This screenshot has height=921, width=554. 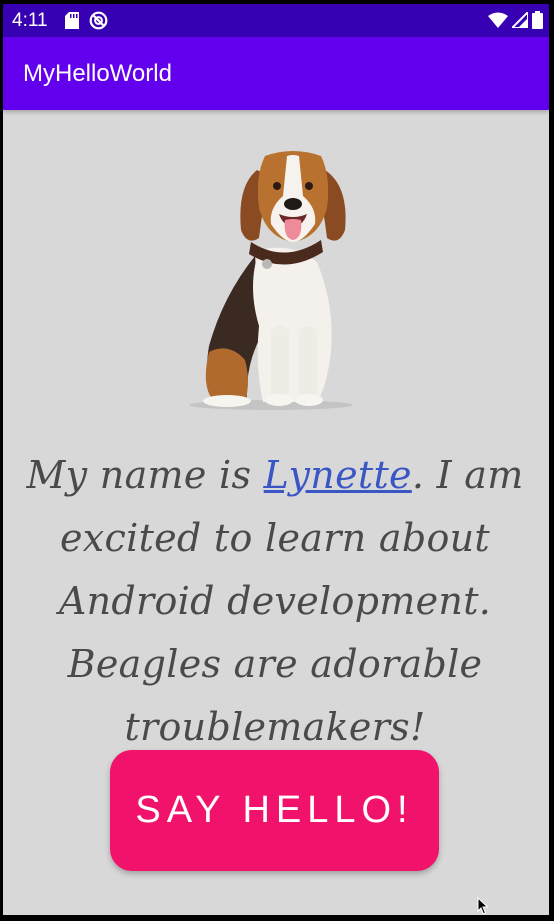 What do you see at coordinates (483, 906) in the screenshot?
I see `mouse-pointer-icon` at bounding box center [483, 906].